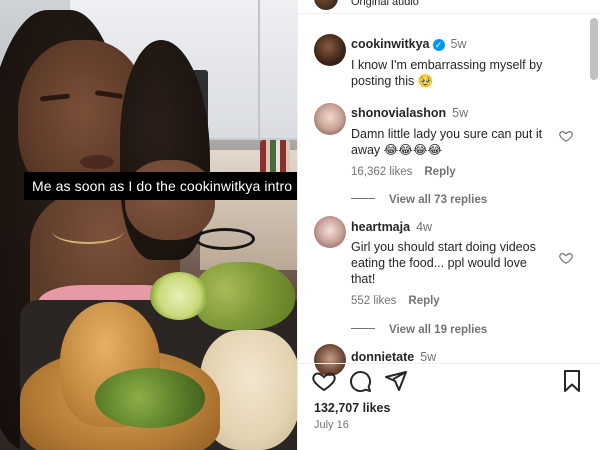 This screenshot has width=600, height=450. Describe the element at coordinates (360, 381) in the screenshot. I see `comment-icon` at that location.